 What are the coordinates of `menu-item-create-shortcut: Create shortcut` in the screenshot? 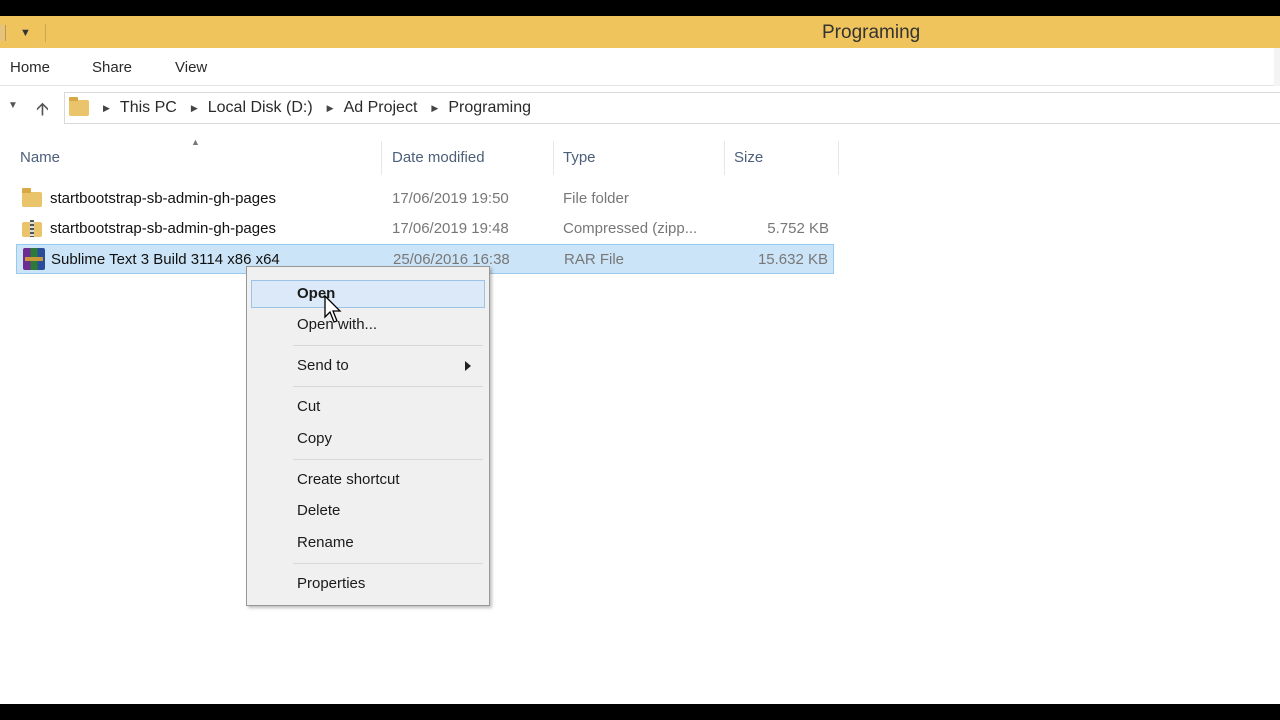 It's located at (368, 480).